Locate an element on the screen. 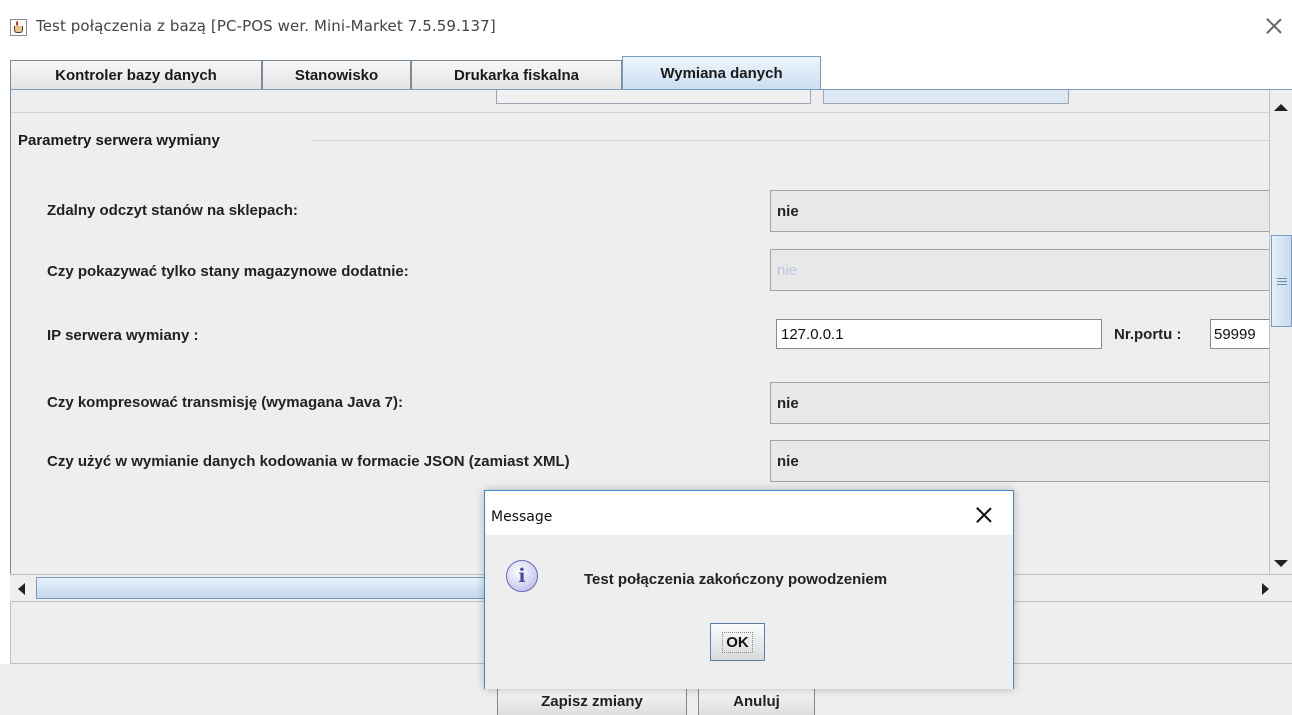 This screenshot has width=1292, height=715. json-encoding-select: nie is located at coordinates (1019, 461).